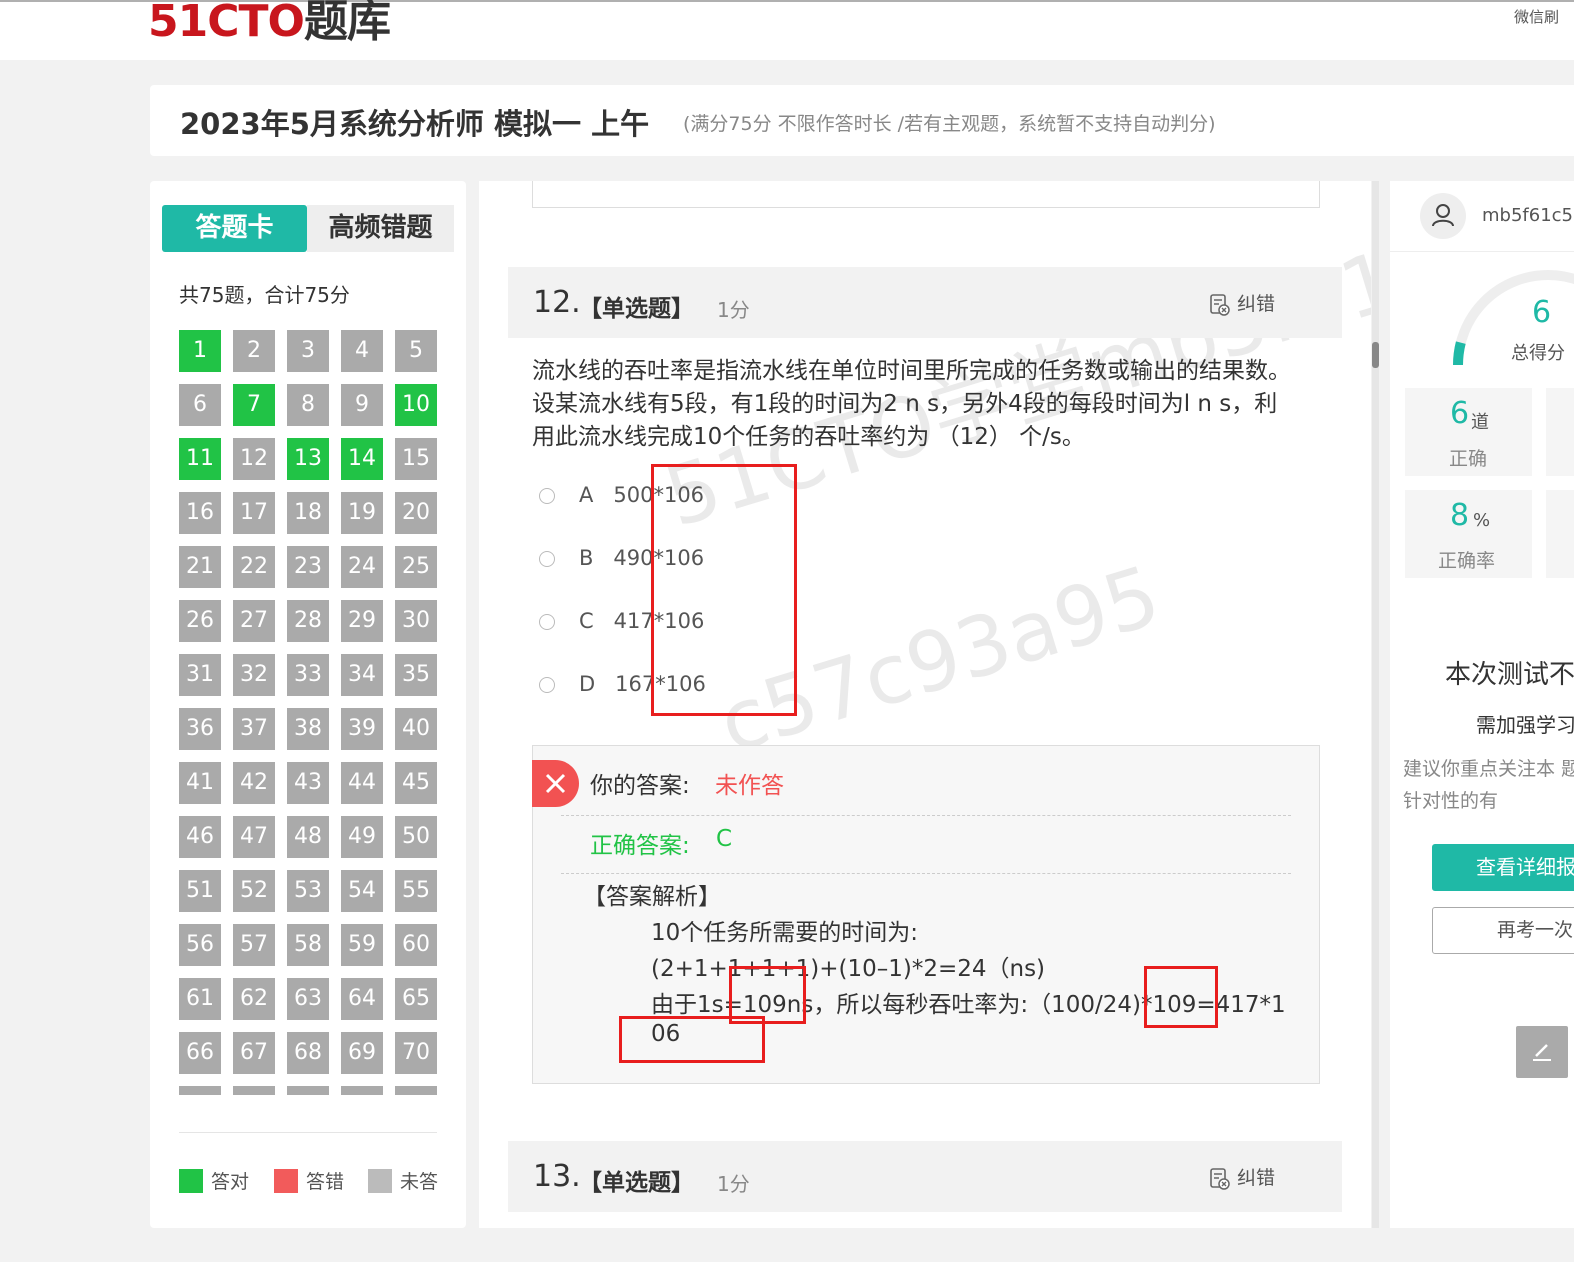 This screenshot has height=1262, width=1574. What do you see at coordinates (308, 459) in the screenshot?
I see `question-button-13: 13` at bounding box center [308, 459].